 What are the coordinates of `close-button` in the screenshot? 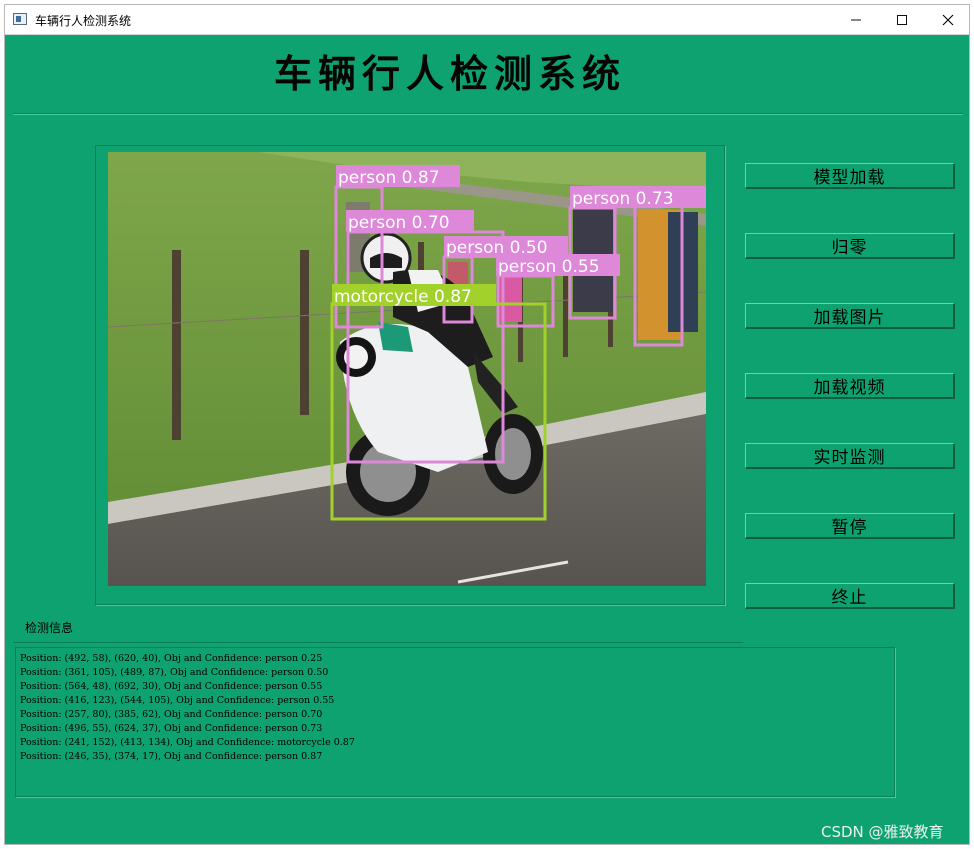 It's located at (948, 19).